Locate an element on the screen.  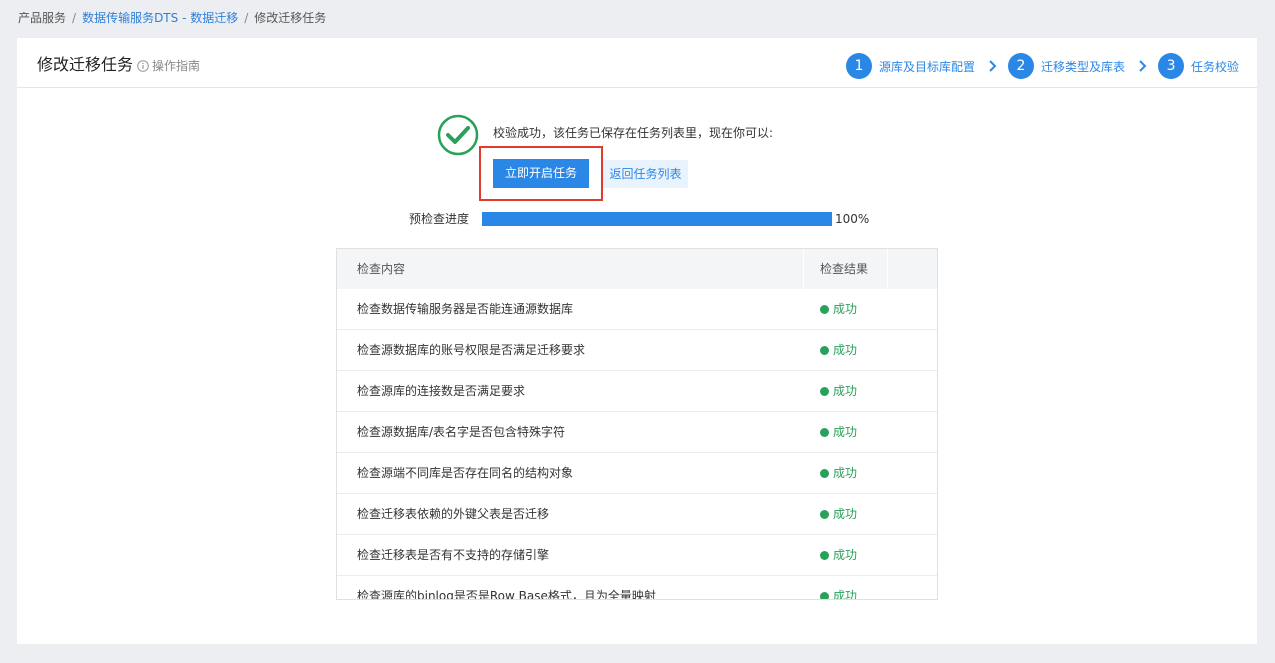
table-header: 检查内容 检查结果 is located at coordinates (637, 269).